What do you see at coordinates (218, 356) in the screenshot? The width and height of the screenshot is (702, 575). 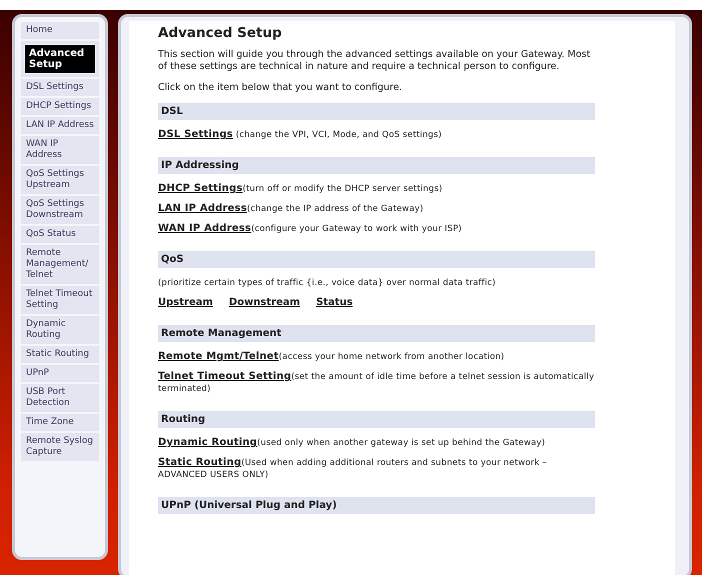 I see `settings-link: Remote Mgmt/Telnet` at bounding box center [218, 356].